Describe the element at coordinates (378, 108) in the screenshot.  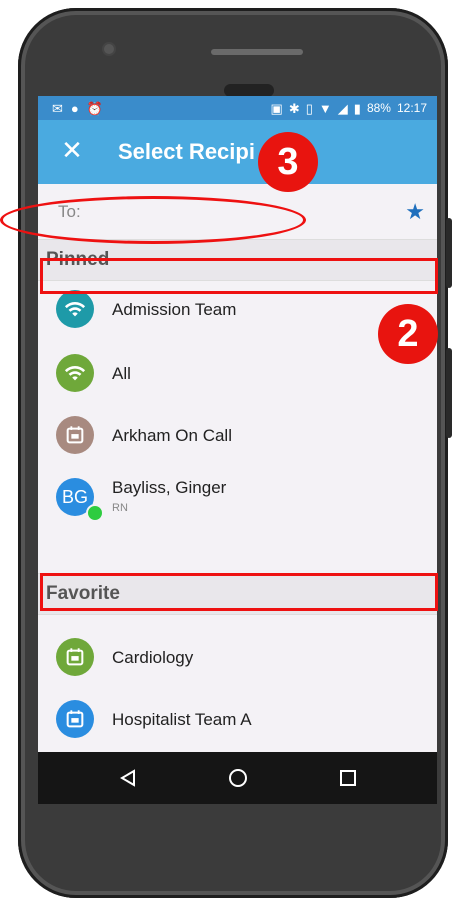
I see `battery-level: 88%` at that location.